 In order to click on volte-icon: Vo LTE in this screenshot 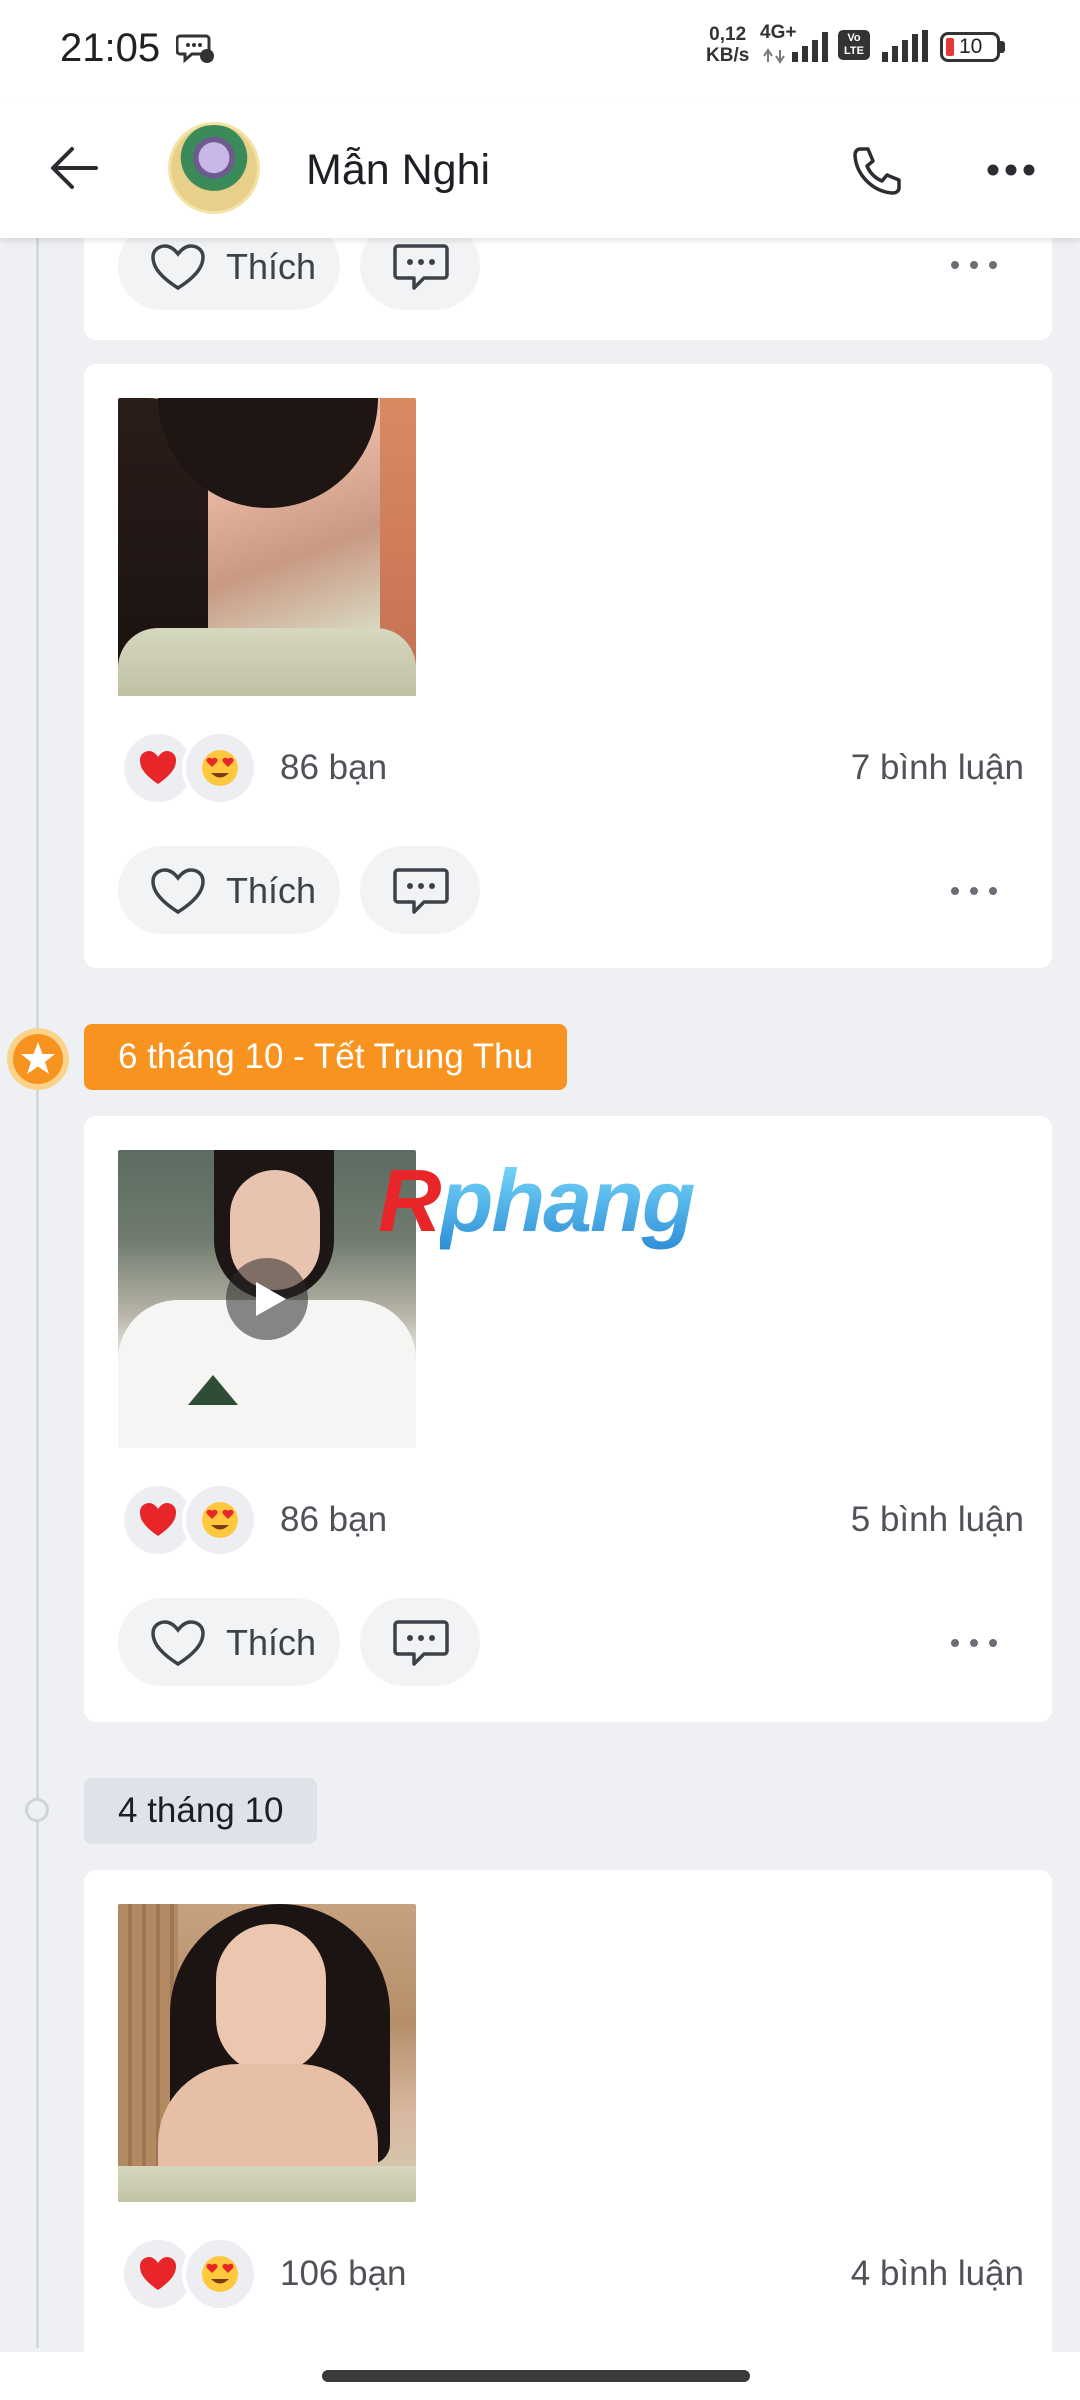, I will do `click(854, 45)`.